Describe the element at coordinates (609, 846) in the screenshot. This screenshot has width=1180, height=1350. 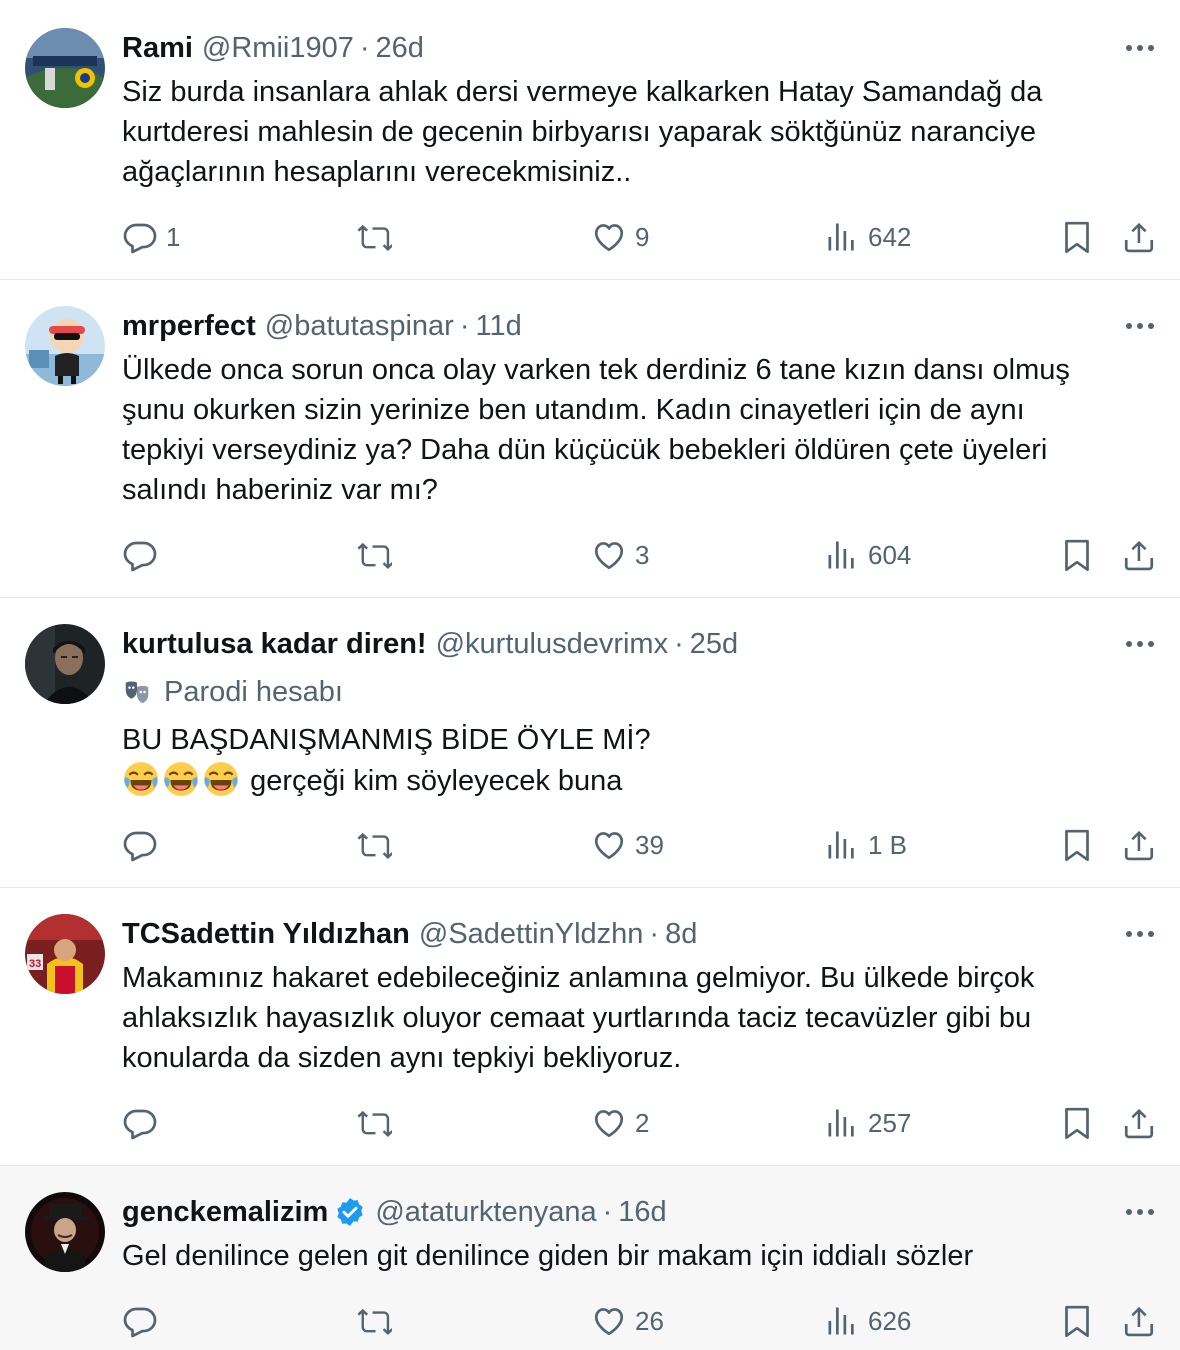
I see `like-icon` at that location.